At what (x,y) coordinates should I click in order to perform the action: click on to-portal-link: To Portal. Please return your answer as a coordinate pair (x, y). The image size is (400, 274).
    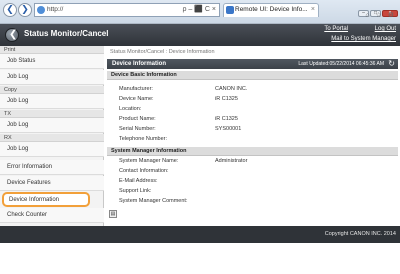
    Looking at the image, I should click on (336, 29).